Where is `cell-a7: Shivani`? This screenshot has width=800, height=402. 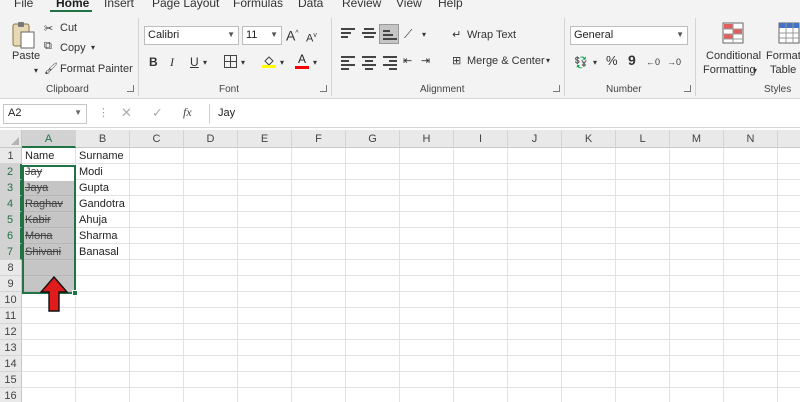
cell-a7: Shivani is located at coordinates (49, 252).